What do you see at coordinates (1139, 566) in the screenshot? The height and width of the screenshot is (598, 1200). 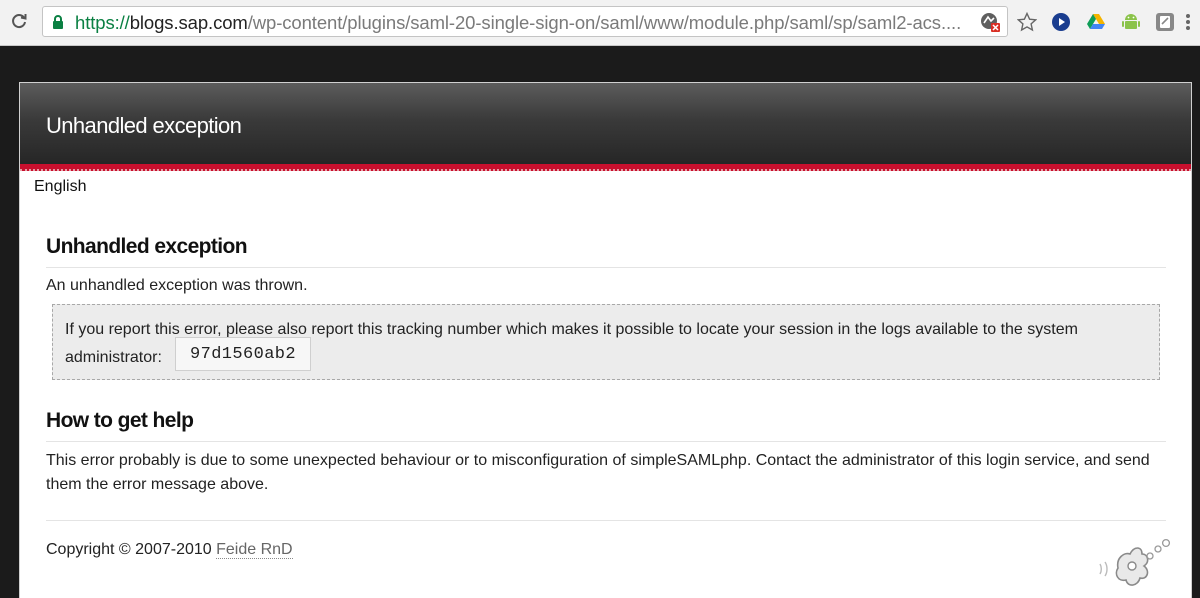 I see `mascot-logo-icon` at bounding box center [1139, 566].